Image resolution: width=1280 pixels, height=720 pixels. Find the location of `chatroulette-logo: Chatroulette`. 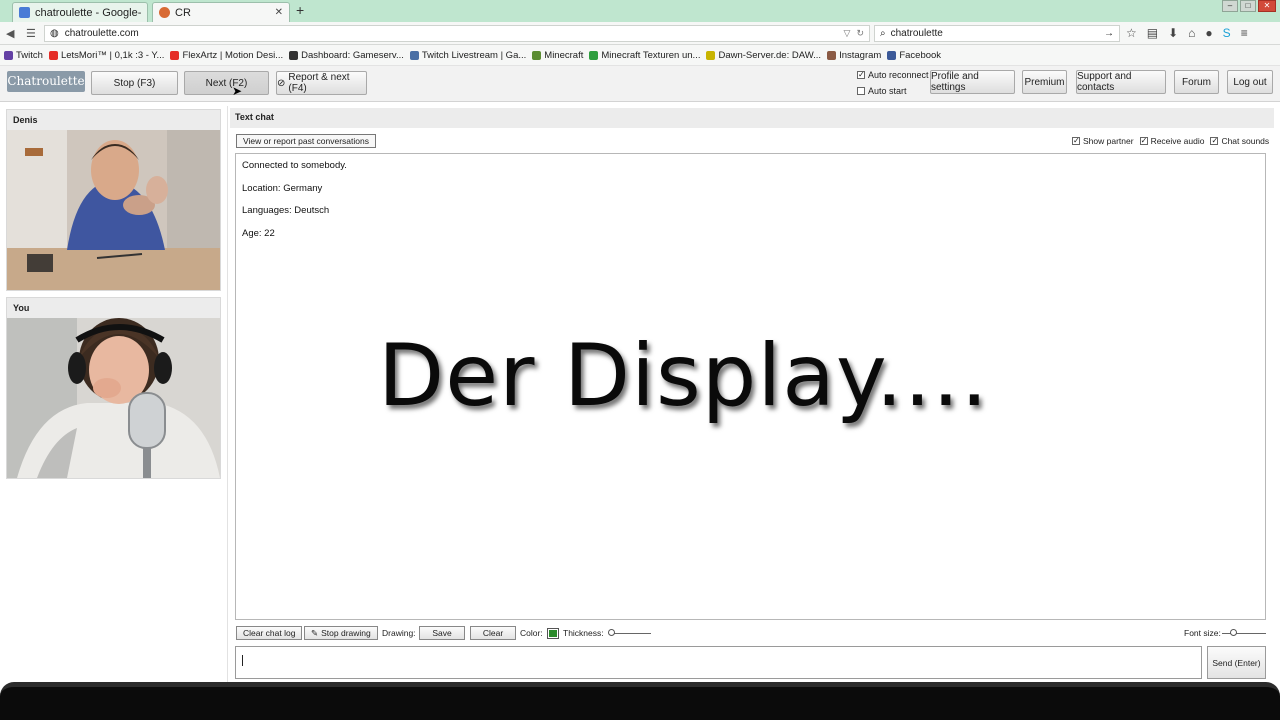

chatroulette-logo: Chatroulette is located at coordinates (46, 81).